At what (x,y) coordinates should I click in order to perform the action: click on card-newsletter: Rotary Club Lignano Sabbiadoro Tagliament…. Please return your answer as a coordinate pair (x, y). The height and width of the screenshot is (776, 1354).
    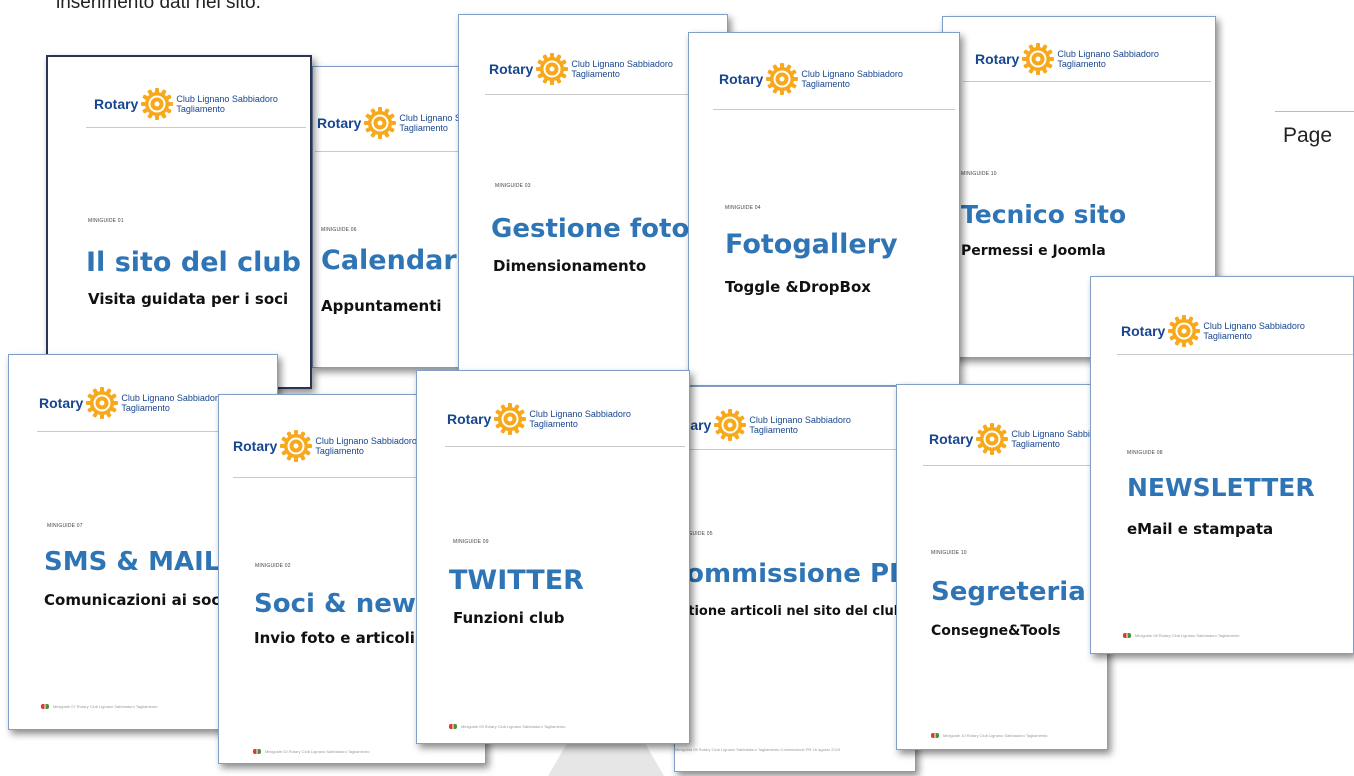
    Looking at the image, I should click on (1222, 465).